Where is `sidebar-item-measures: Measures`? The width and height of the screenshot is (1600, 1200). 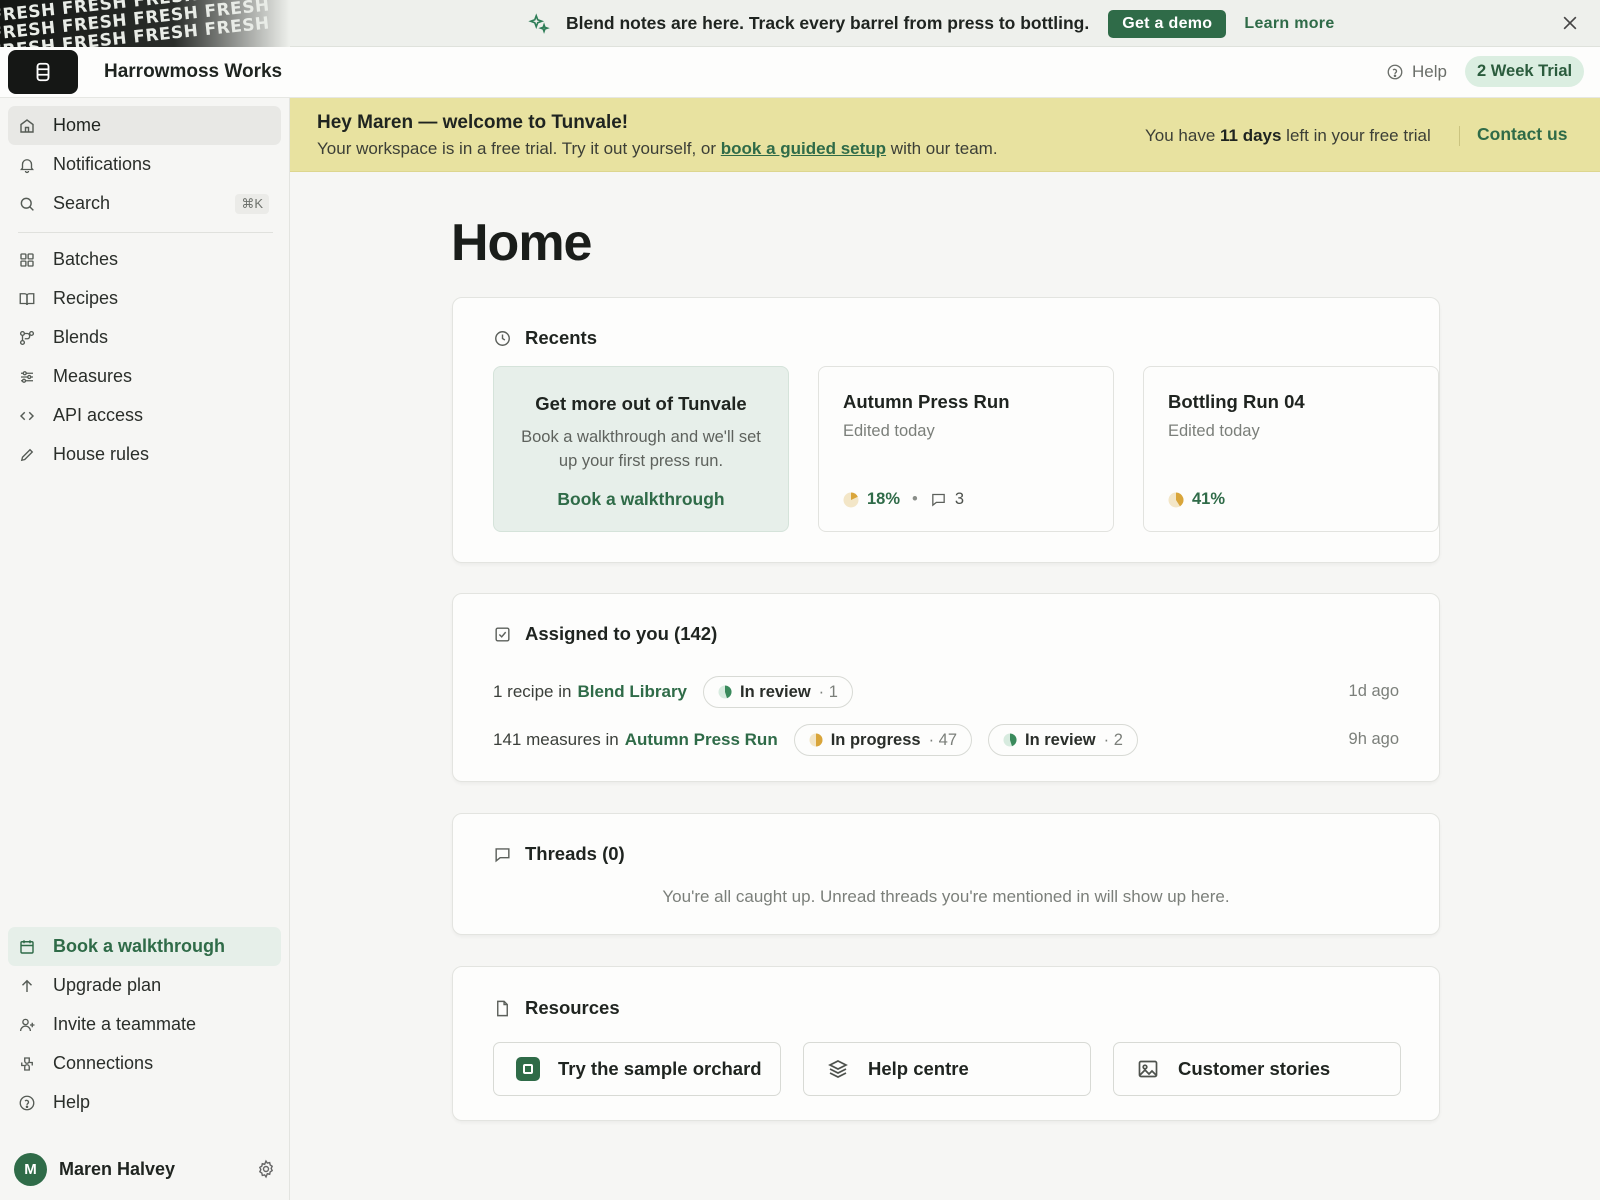
sidebar-item-measures: Measures is located at coordinates (144, 376).